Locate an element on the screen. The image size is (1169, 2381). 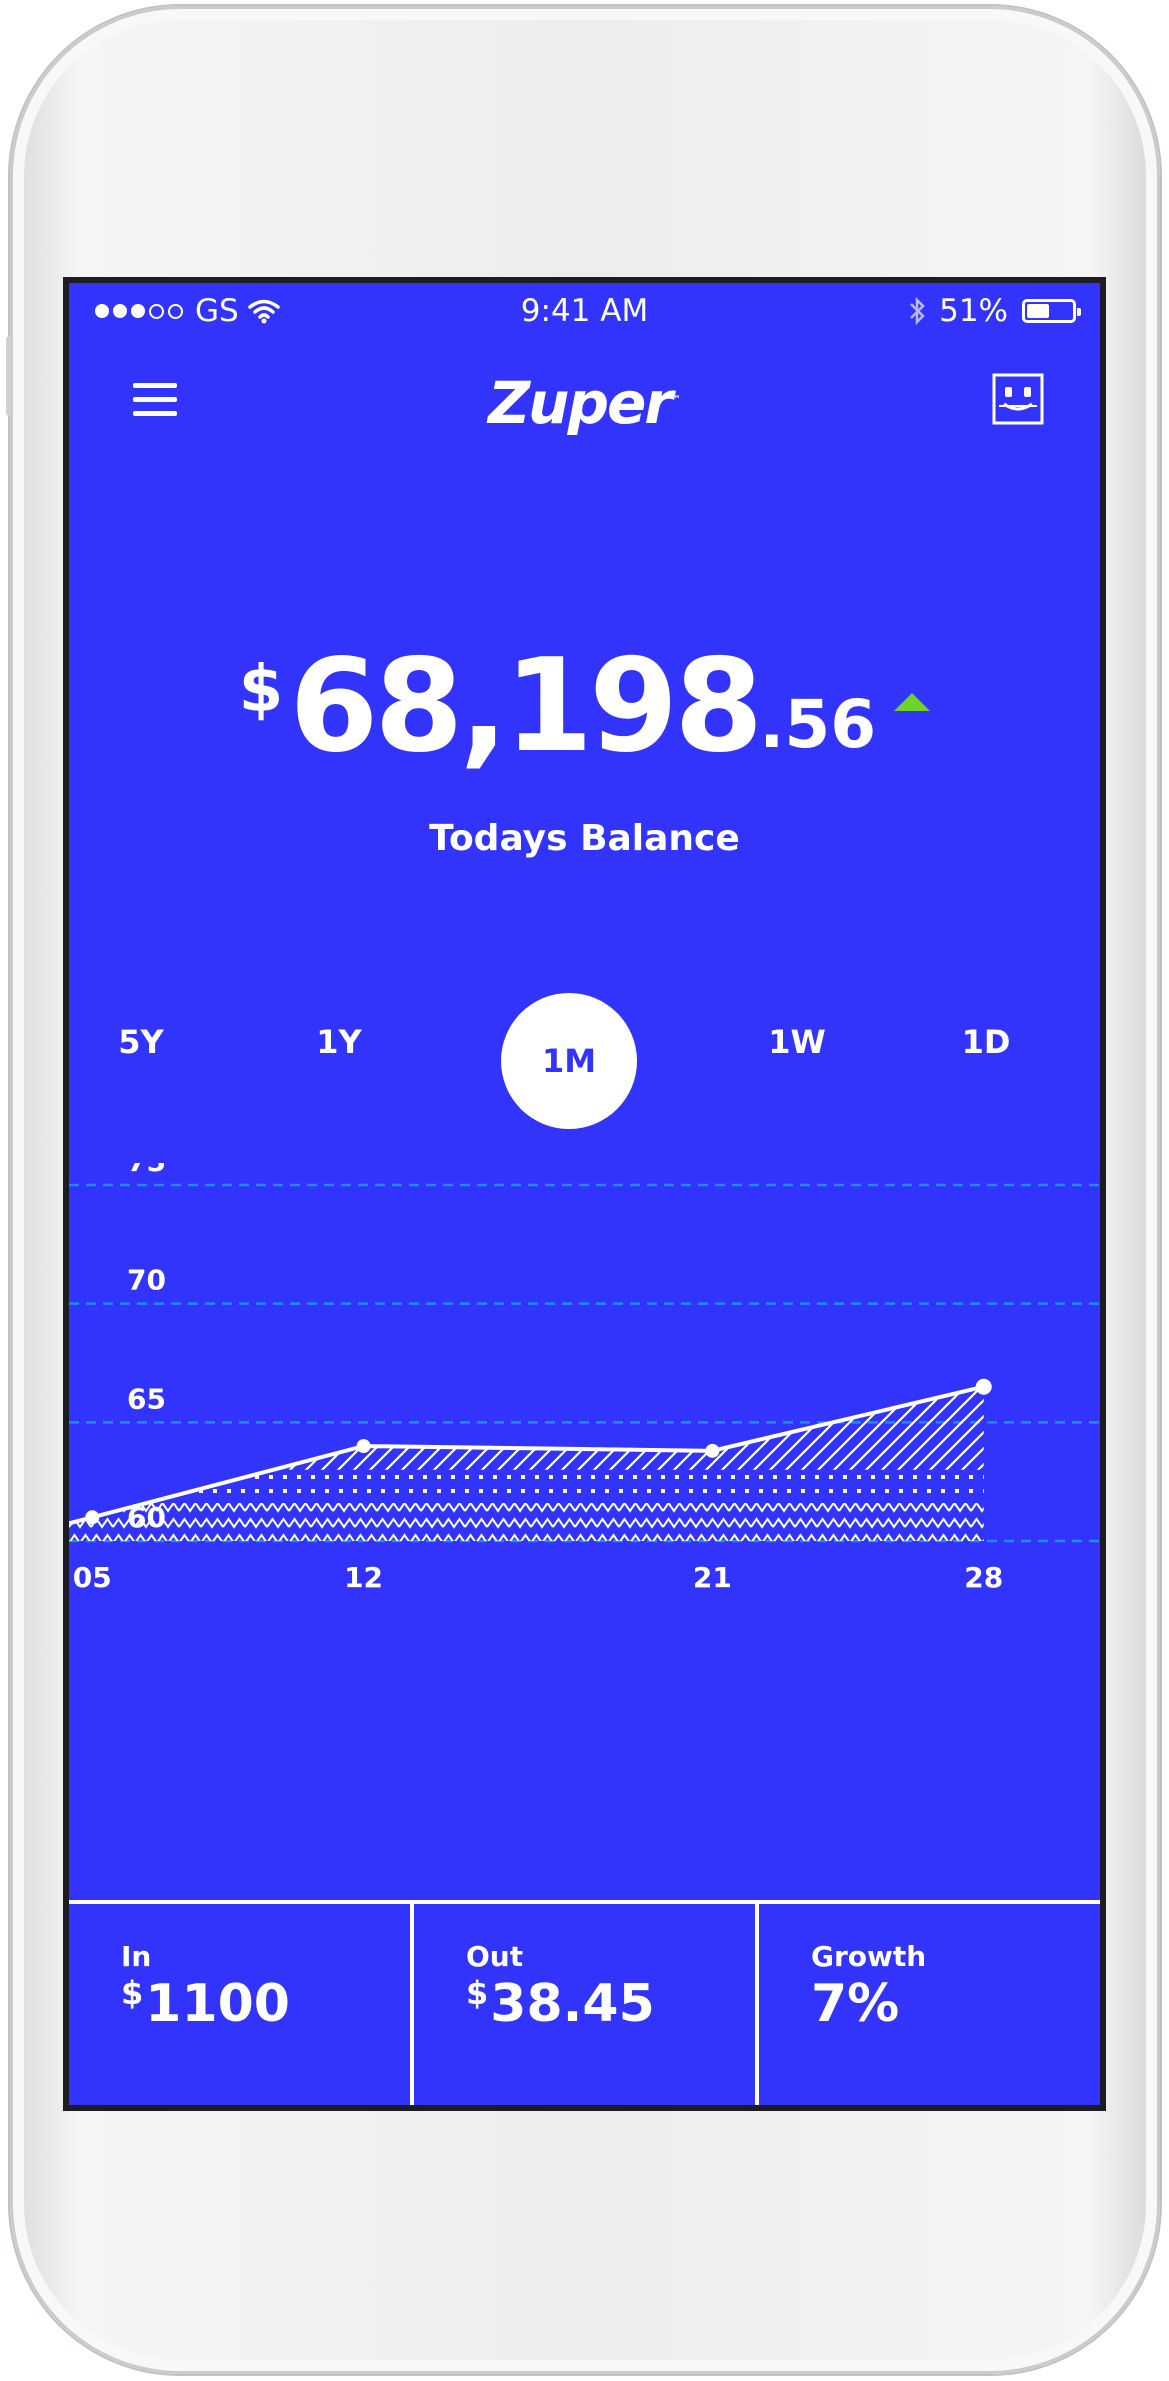
stat-growth-value: 7% is located at coordinates (855, 2004).